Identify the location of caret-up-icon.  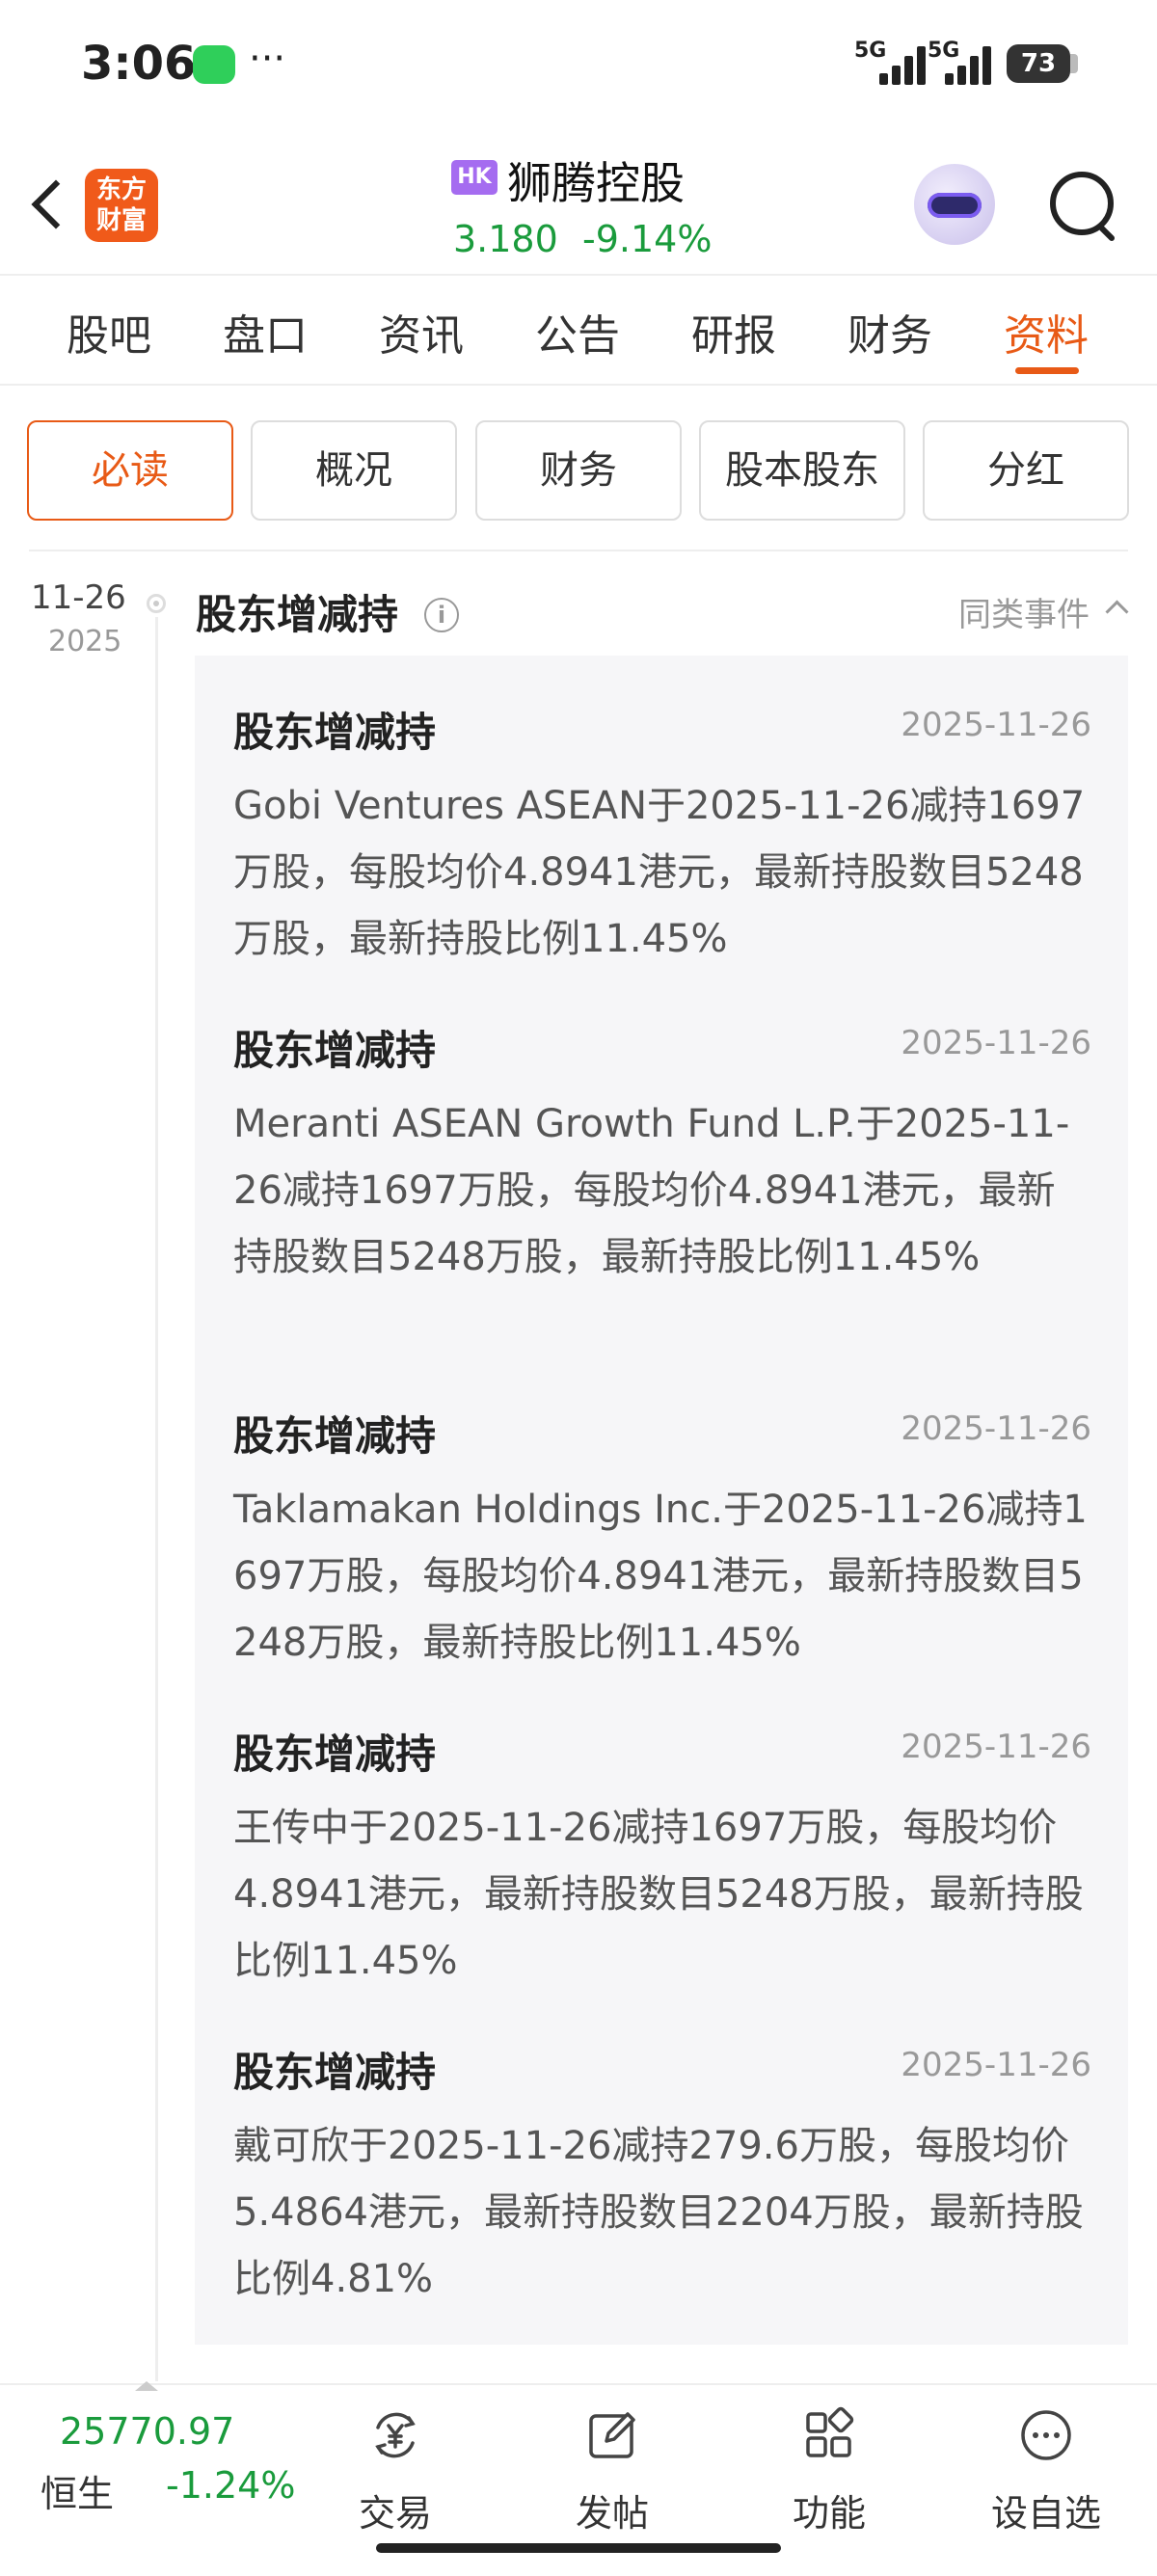
(146, 2386).